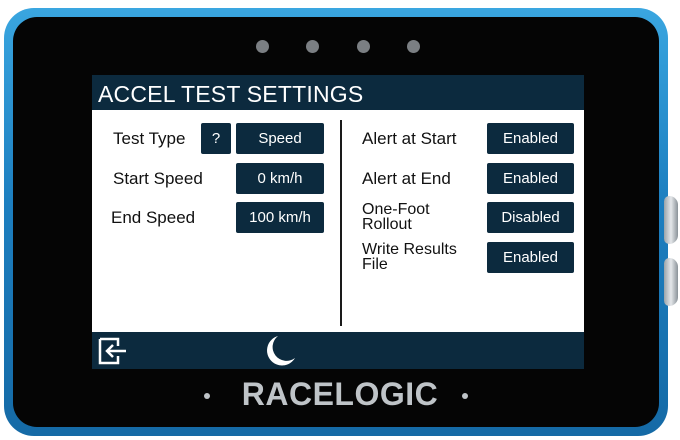 This screenshot has height=440, width=680. I want to click on test-type-button: Speed, so click(280, 138).